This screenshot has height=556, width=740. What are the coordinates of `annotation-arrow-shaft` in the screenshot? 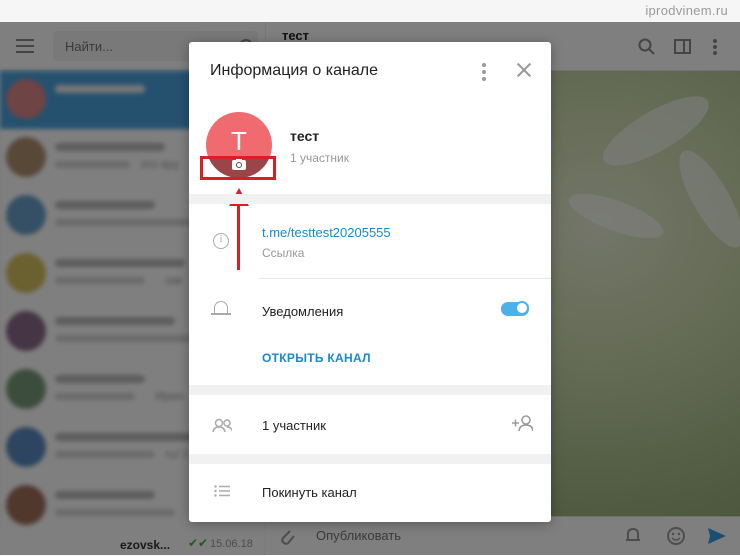 It's located at (238, 237).